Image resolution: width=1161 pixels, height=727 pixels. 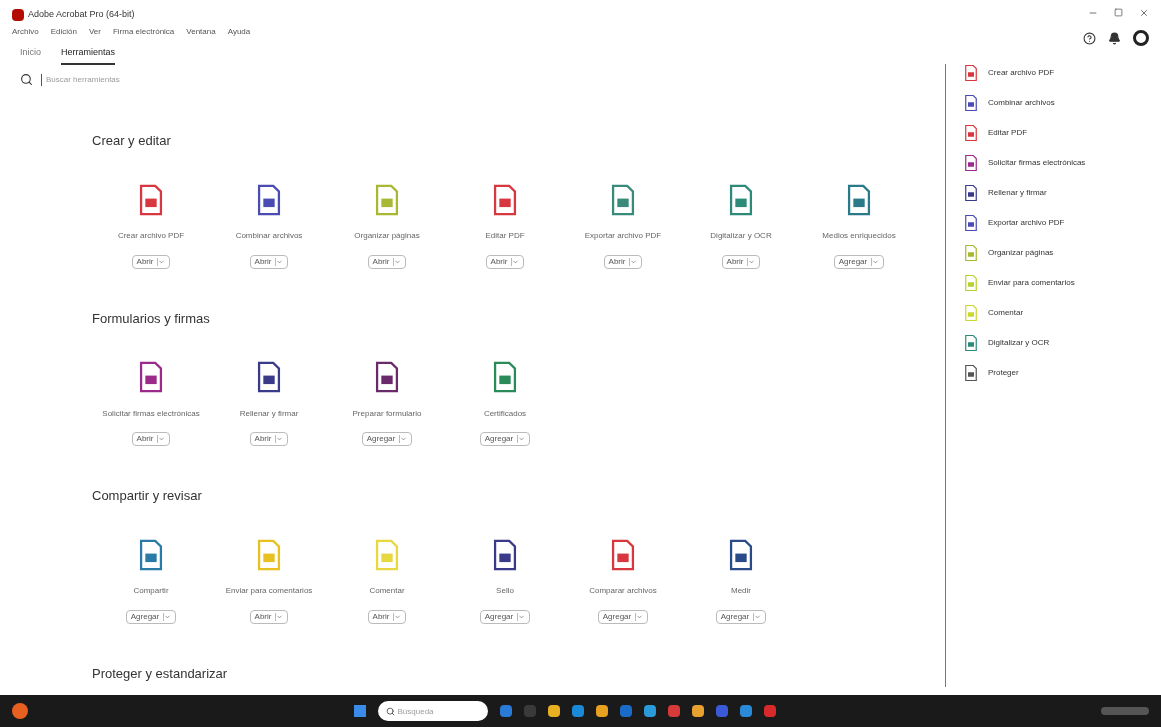 What do you see at coordinates (741, 590) in the screenshot?
I see `tool-label: Medir` at bounding box center [741, 590].